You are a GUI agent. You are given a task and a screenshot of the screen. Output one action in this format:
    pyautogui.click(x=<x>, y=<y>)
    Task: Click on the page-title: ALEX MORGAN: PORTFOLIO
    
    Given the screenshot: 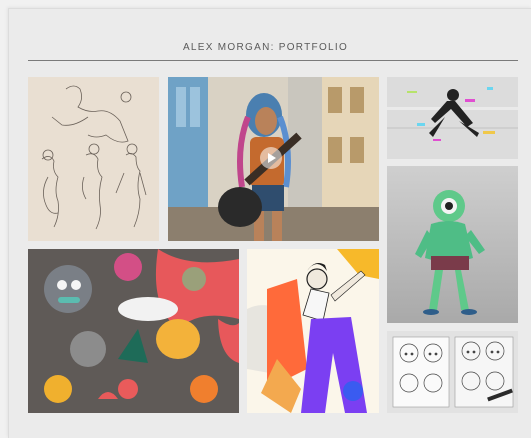 What is the action you would take?
    pyautogui.click(x=265, y=47)
    